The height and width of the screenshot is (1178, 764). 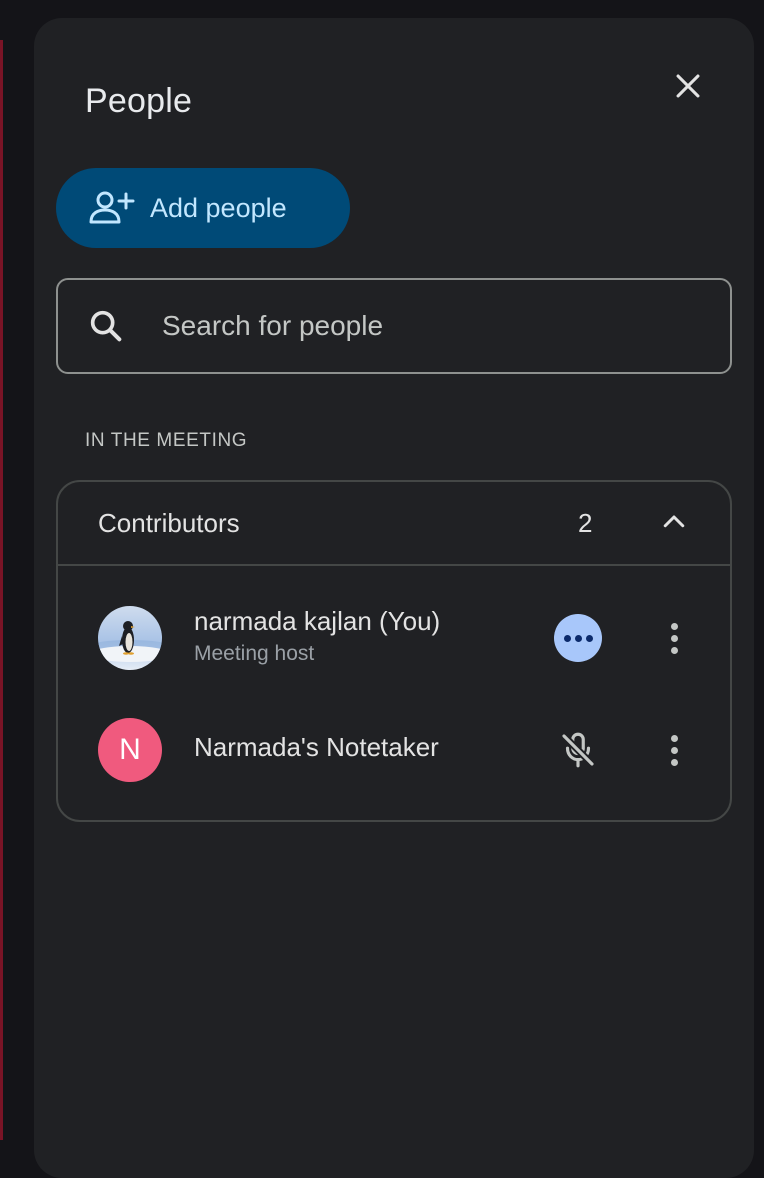 I want to click on participant-name: narmada kajlan (You), so click(x=317, y=621).